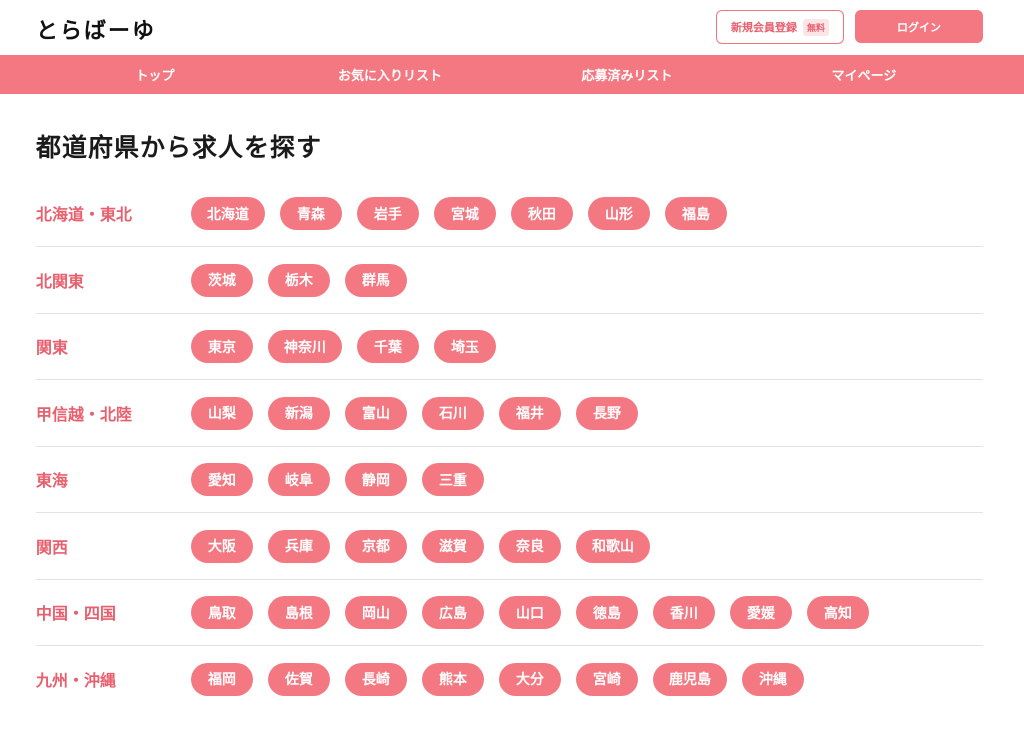 The width and height of the screenshot is (1024, 730). What do you see at coordinates (627, 74) in the screenshot?
I see `nav-item-applied: 応募済みリスト` at bounding box center [627, 74].